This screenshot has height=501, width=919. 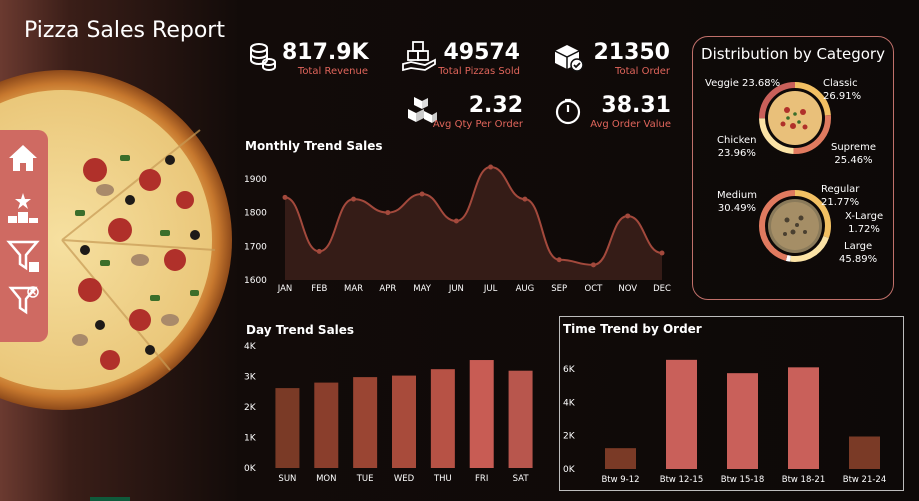 What do you see at coordinates (287, 479) in the screenshot?
I see `x-tick-label: SUN` at bounding box center [287, 479].